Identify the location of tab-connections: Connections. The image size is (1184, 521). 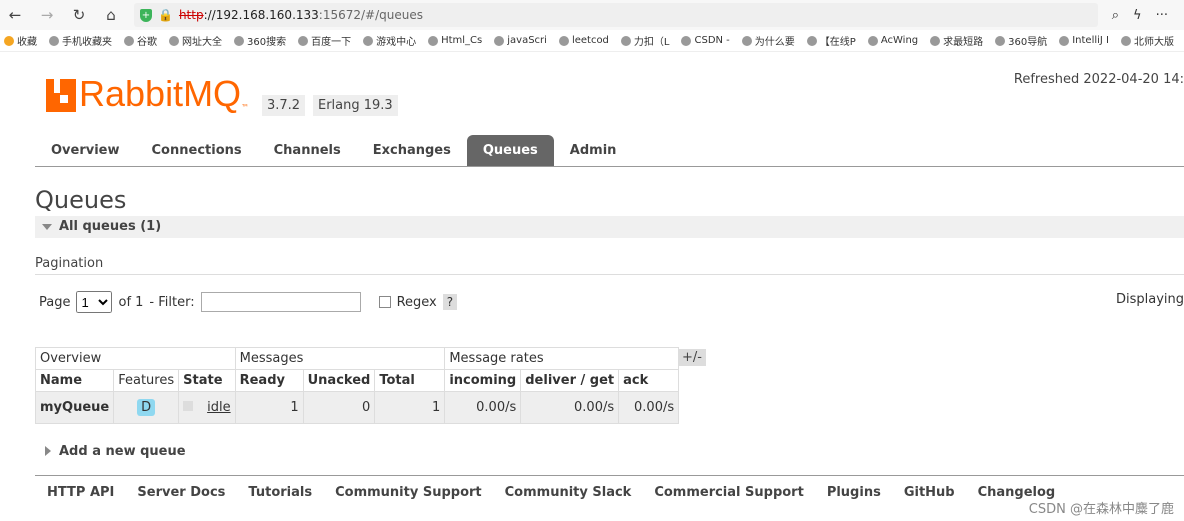
(197, 150).